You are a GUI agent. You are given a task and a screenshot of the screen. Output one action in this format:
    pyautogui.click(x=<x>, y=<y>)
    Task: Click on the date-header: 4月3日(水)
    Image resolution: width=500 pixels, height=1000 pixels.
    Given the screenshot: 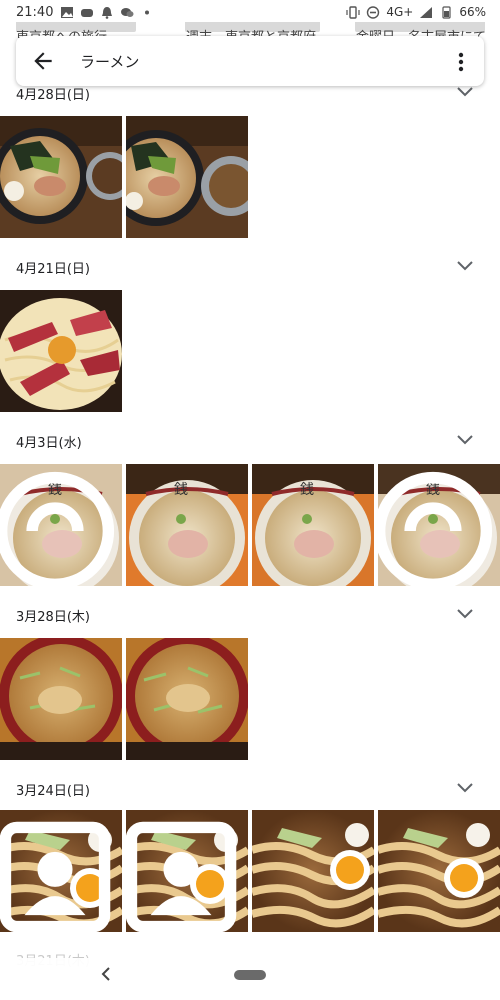 What is the action you would take?
    pyautogui.click(x=49, y=443)
    